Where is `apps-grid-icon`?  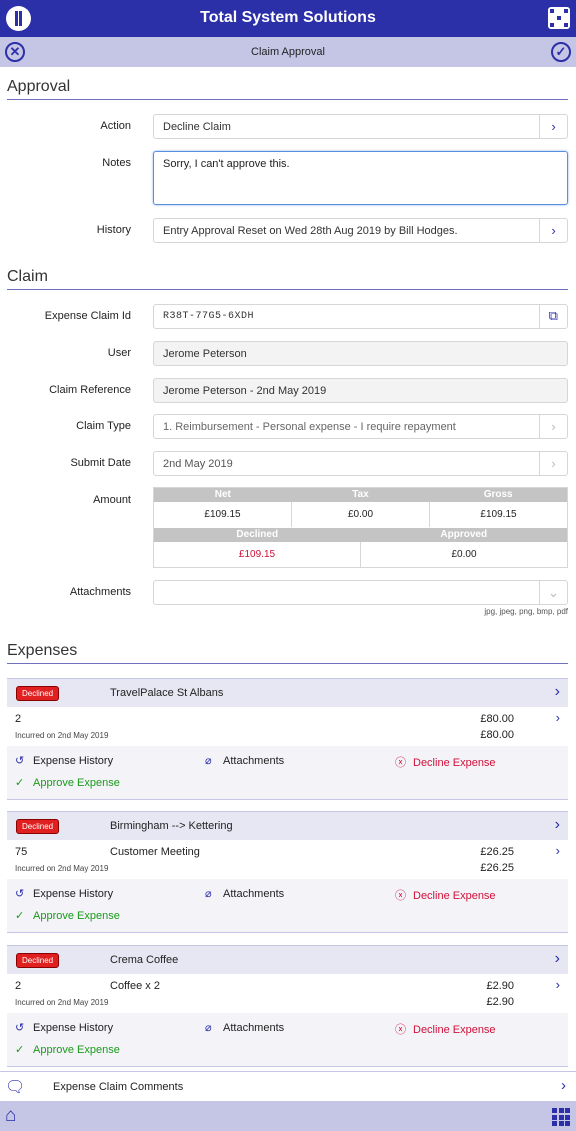 apps-grid-icon is located at coordinates (561, 1117).